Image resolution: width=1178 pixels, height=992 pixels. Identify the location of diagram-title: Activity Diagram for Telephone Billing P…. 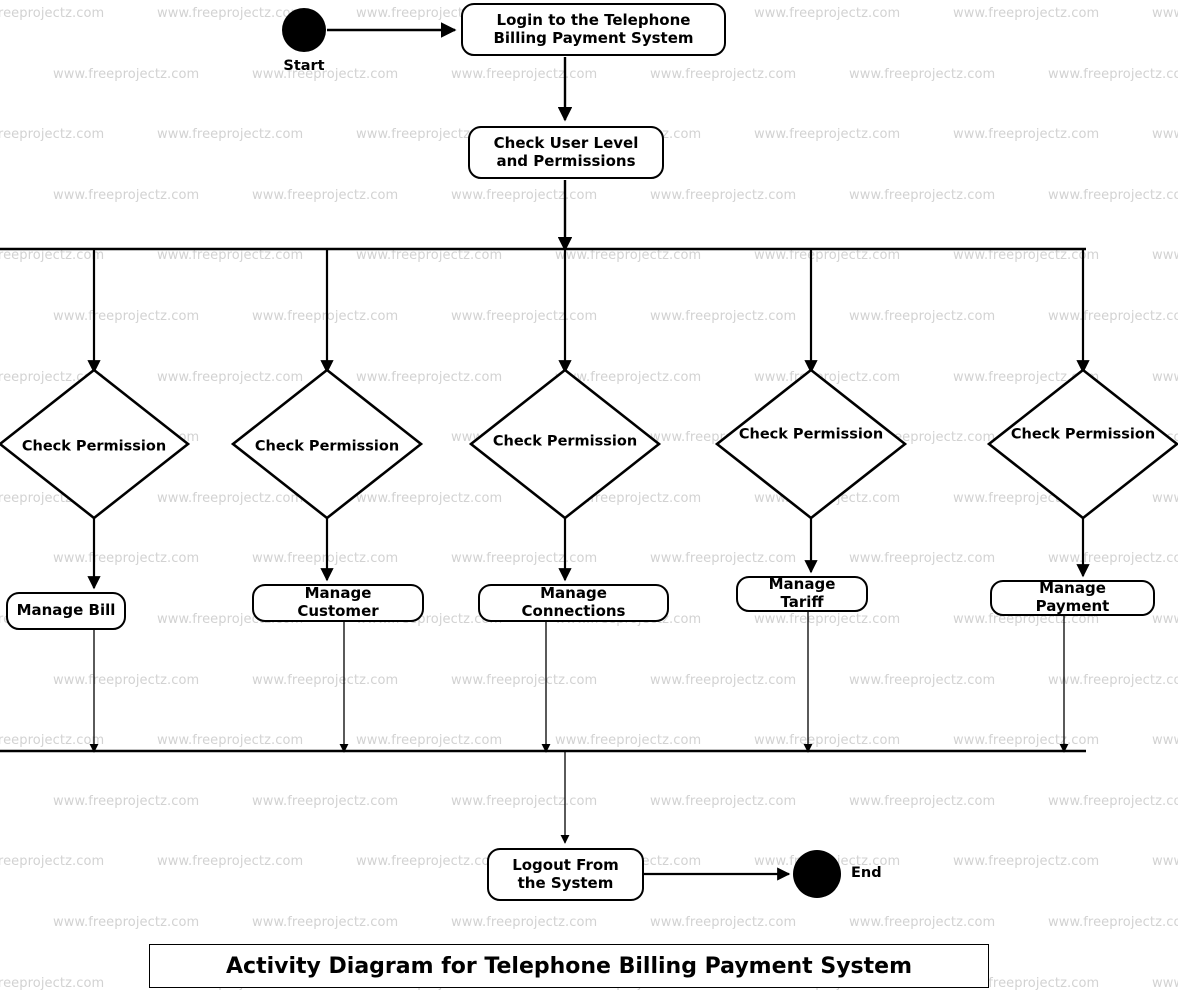
(569, 966).